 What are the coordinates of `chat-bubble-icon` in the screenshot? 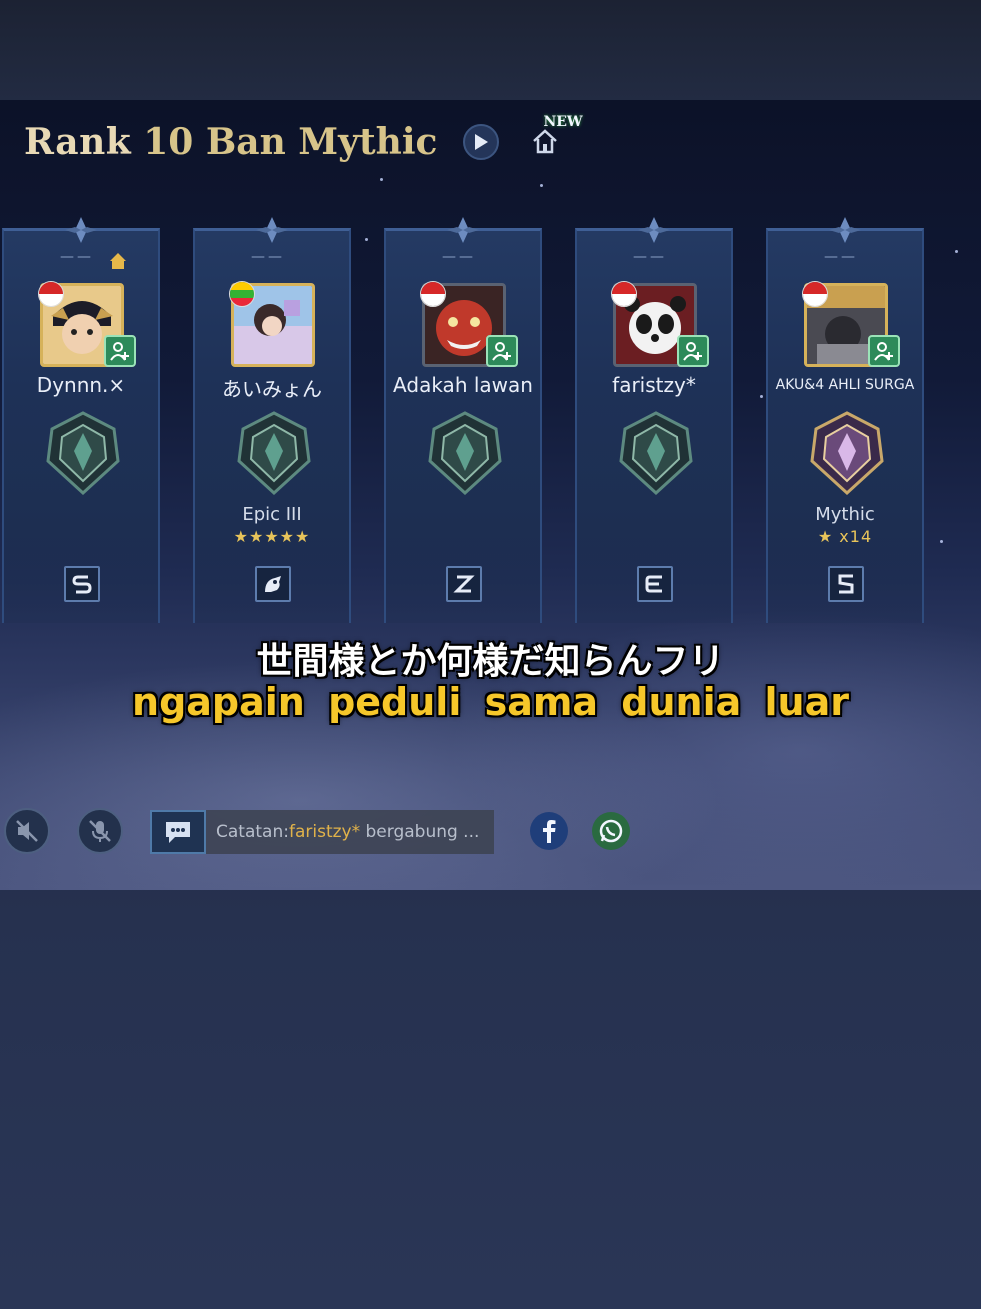 It's located at (178, 832).